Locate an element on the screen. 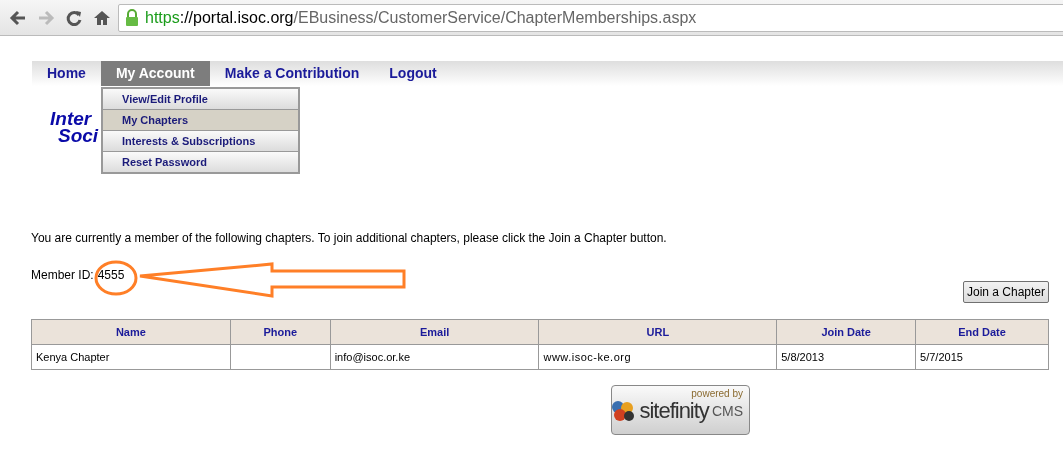 The width and height of the screenshot is (1063, 452). url-text: https://portal.isoc.org/EBusiness/CustomerService/ChapterMemberships.aspx is located at coordinates (421, 17).